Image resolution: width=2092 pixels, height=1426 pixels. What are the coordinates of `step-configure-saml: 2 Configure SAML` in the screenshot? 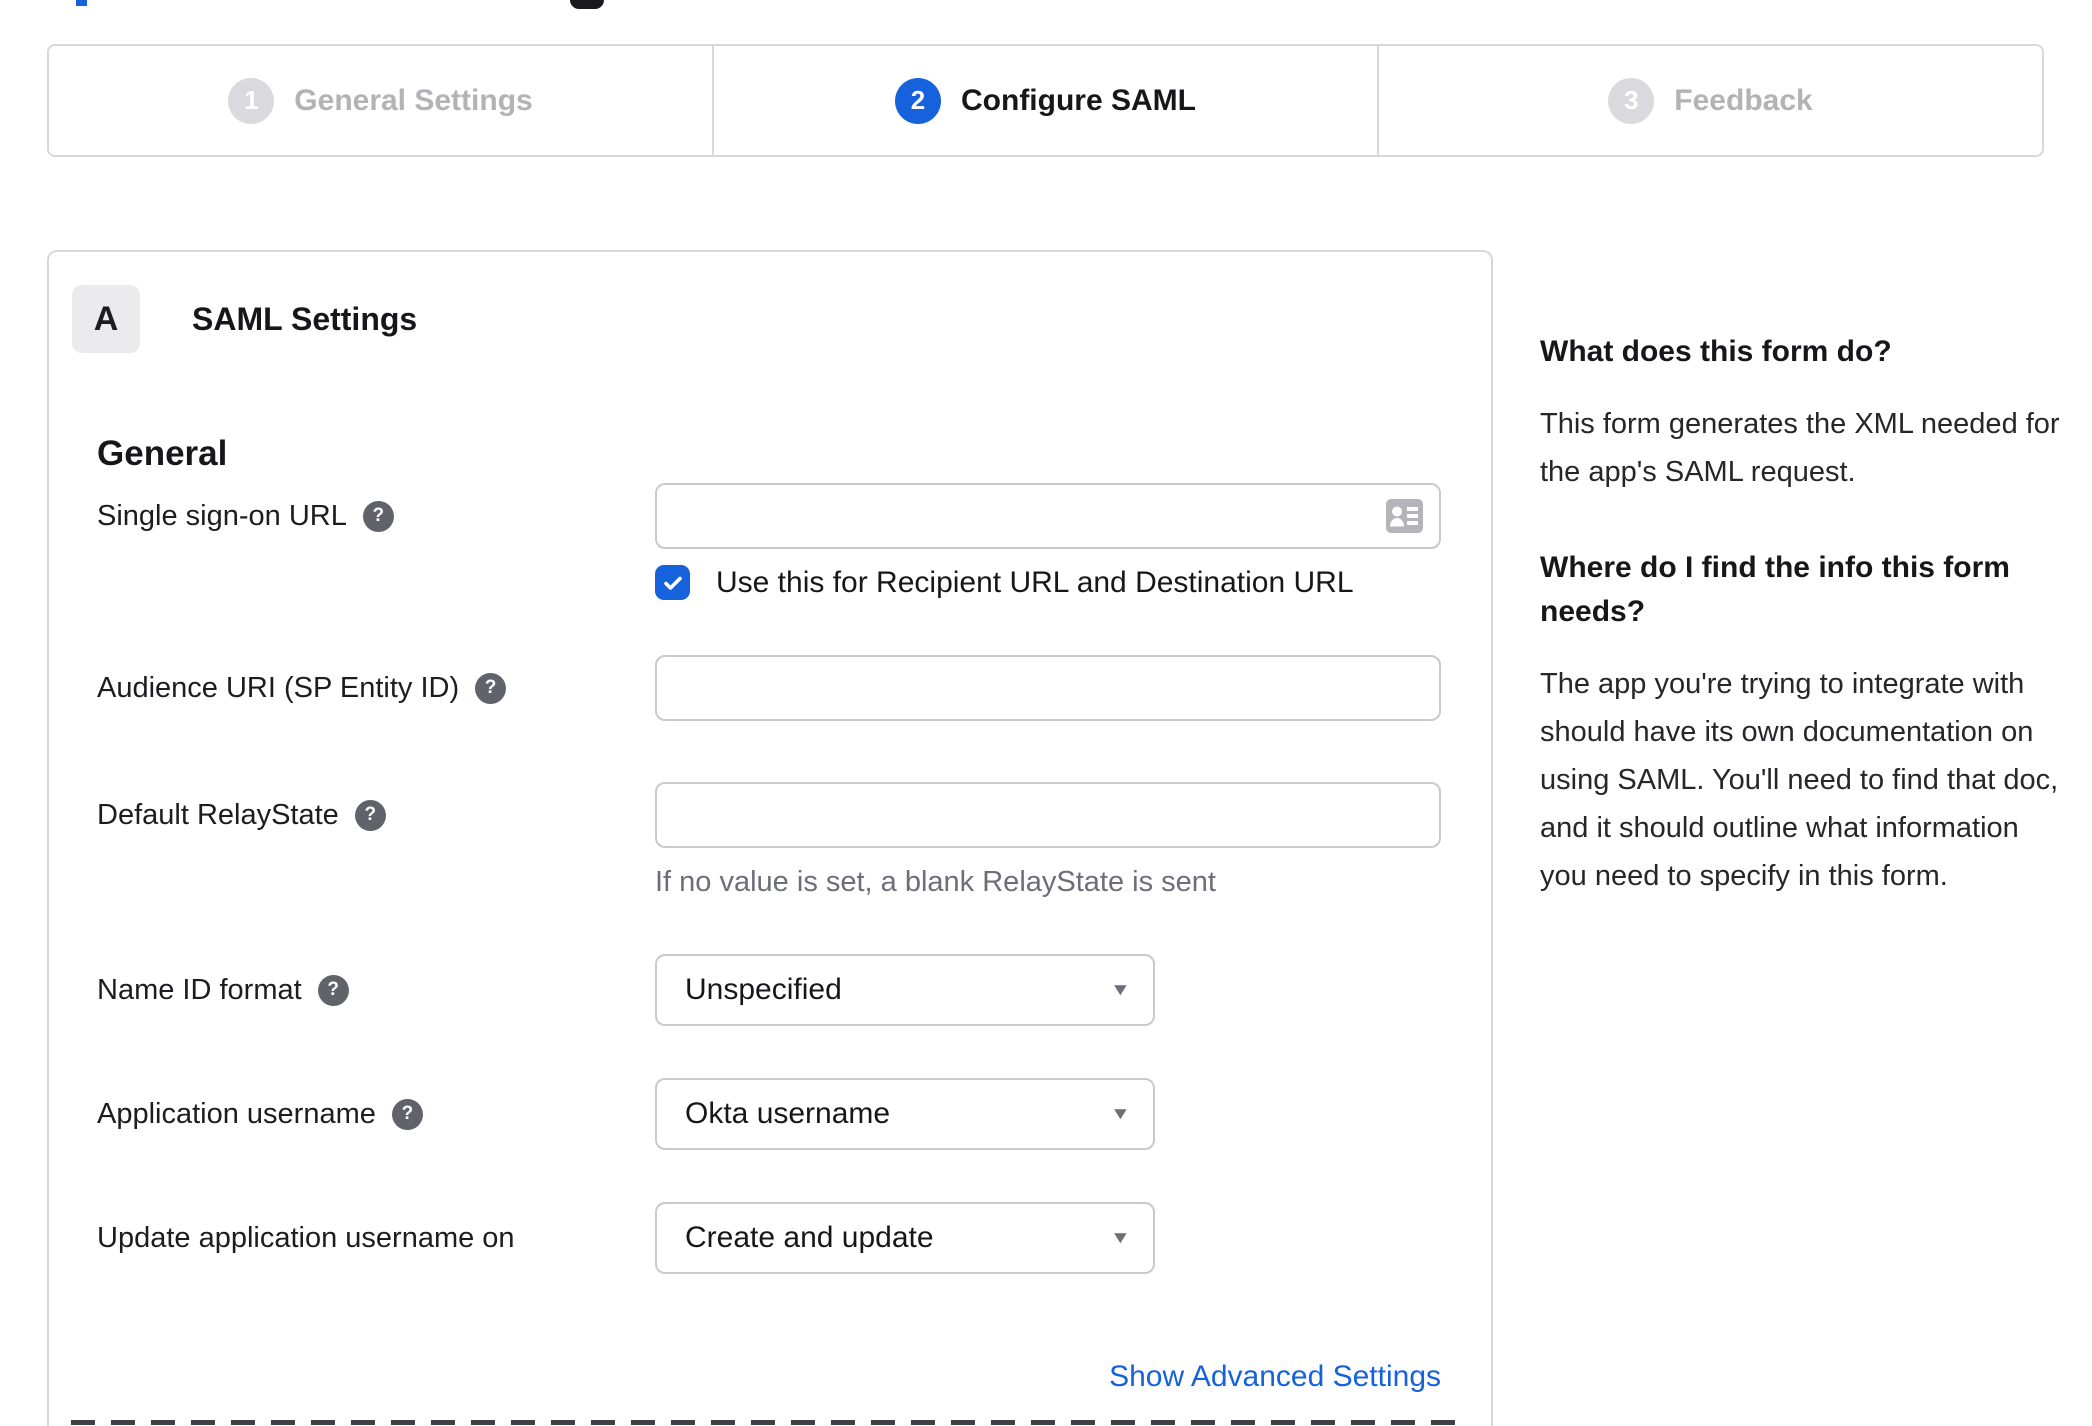 It's located at (1044, 100).